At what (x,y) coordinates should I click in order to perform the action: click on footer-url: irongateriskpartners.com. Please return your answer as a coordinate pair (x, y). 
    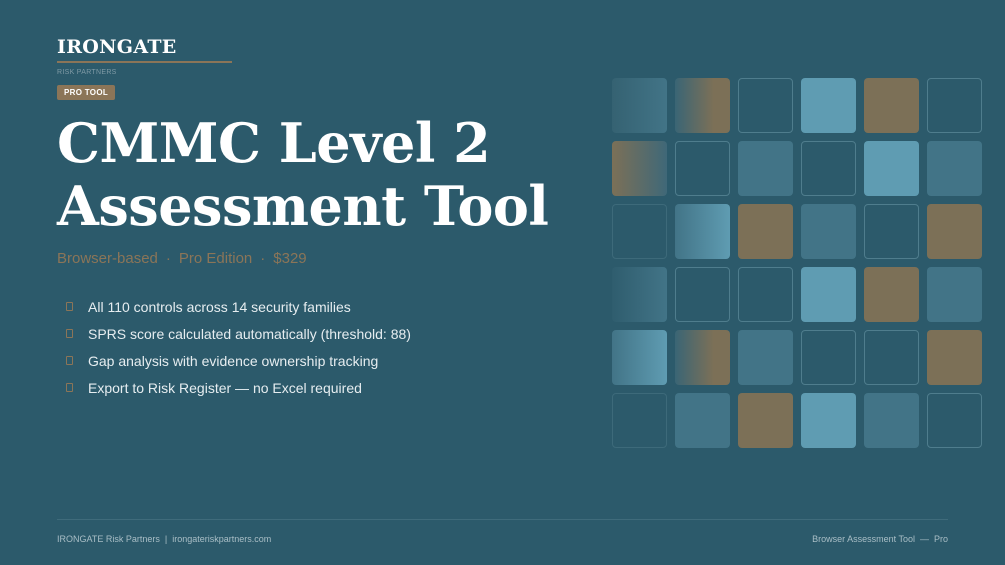
    Looking at the image, I should click on (222, 539).